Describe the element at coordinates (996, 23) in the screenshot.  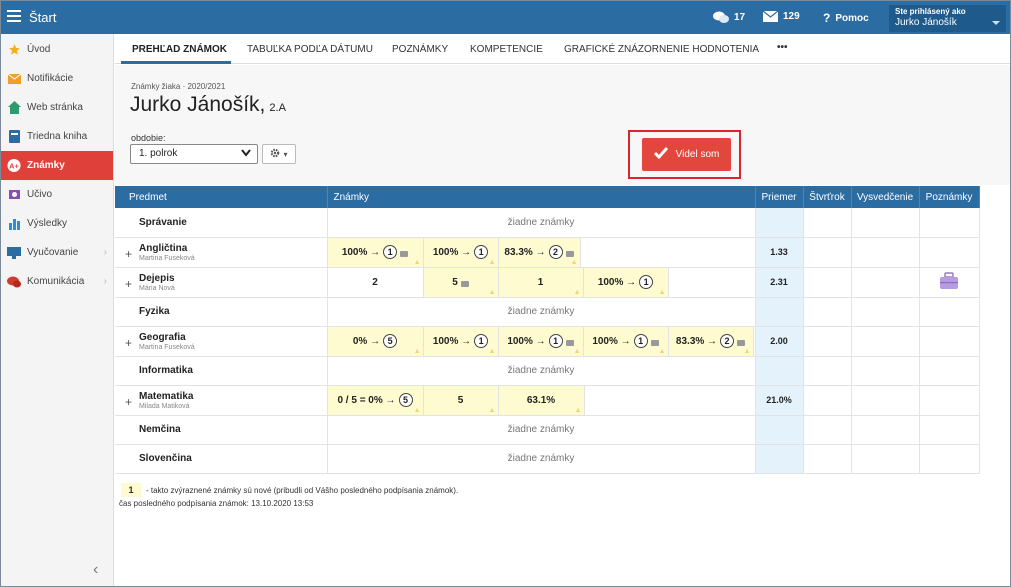
I see `caret-down-icon` at that location.